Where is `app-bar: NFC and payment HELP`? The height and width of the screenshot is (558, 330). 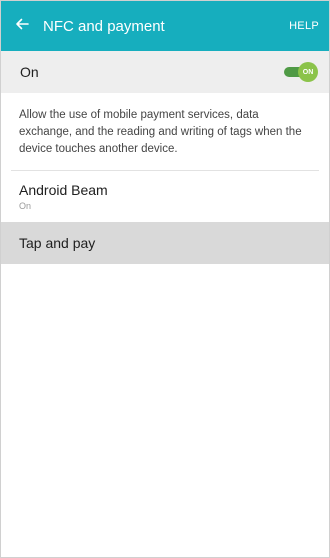 app-bar: NFC and payment HELP is located at coordinates (165, 26).